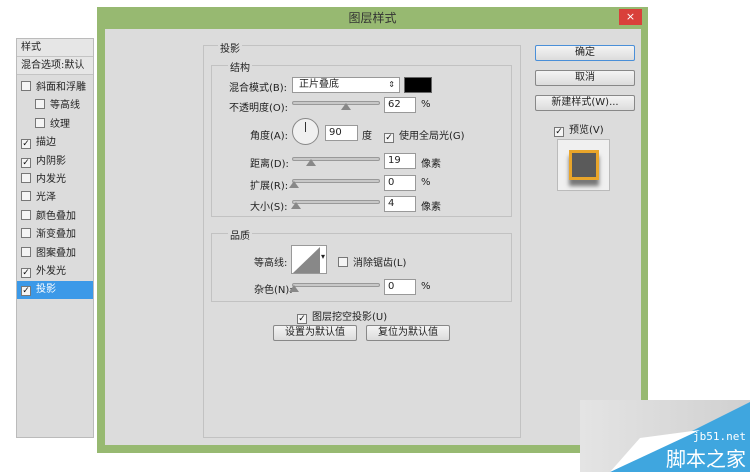 The width and height of the screenshot is (750, 472). Describe the element at coordinates (665, 436) in the screenshot. I see `watermark: jb51.net 脚本之家` at that location.